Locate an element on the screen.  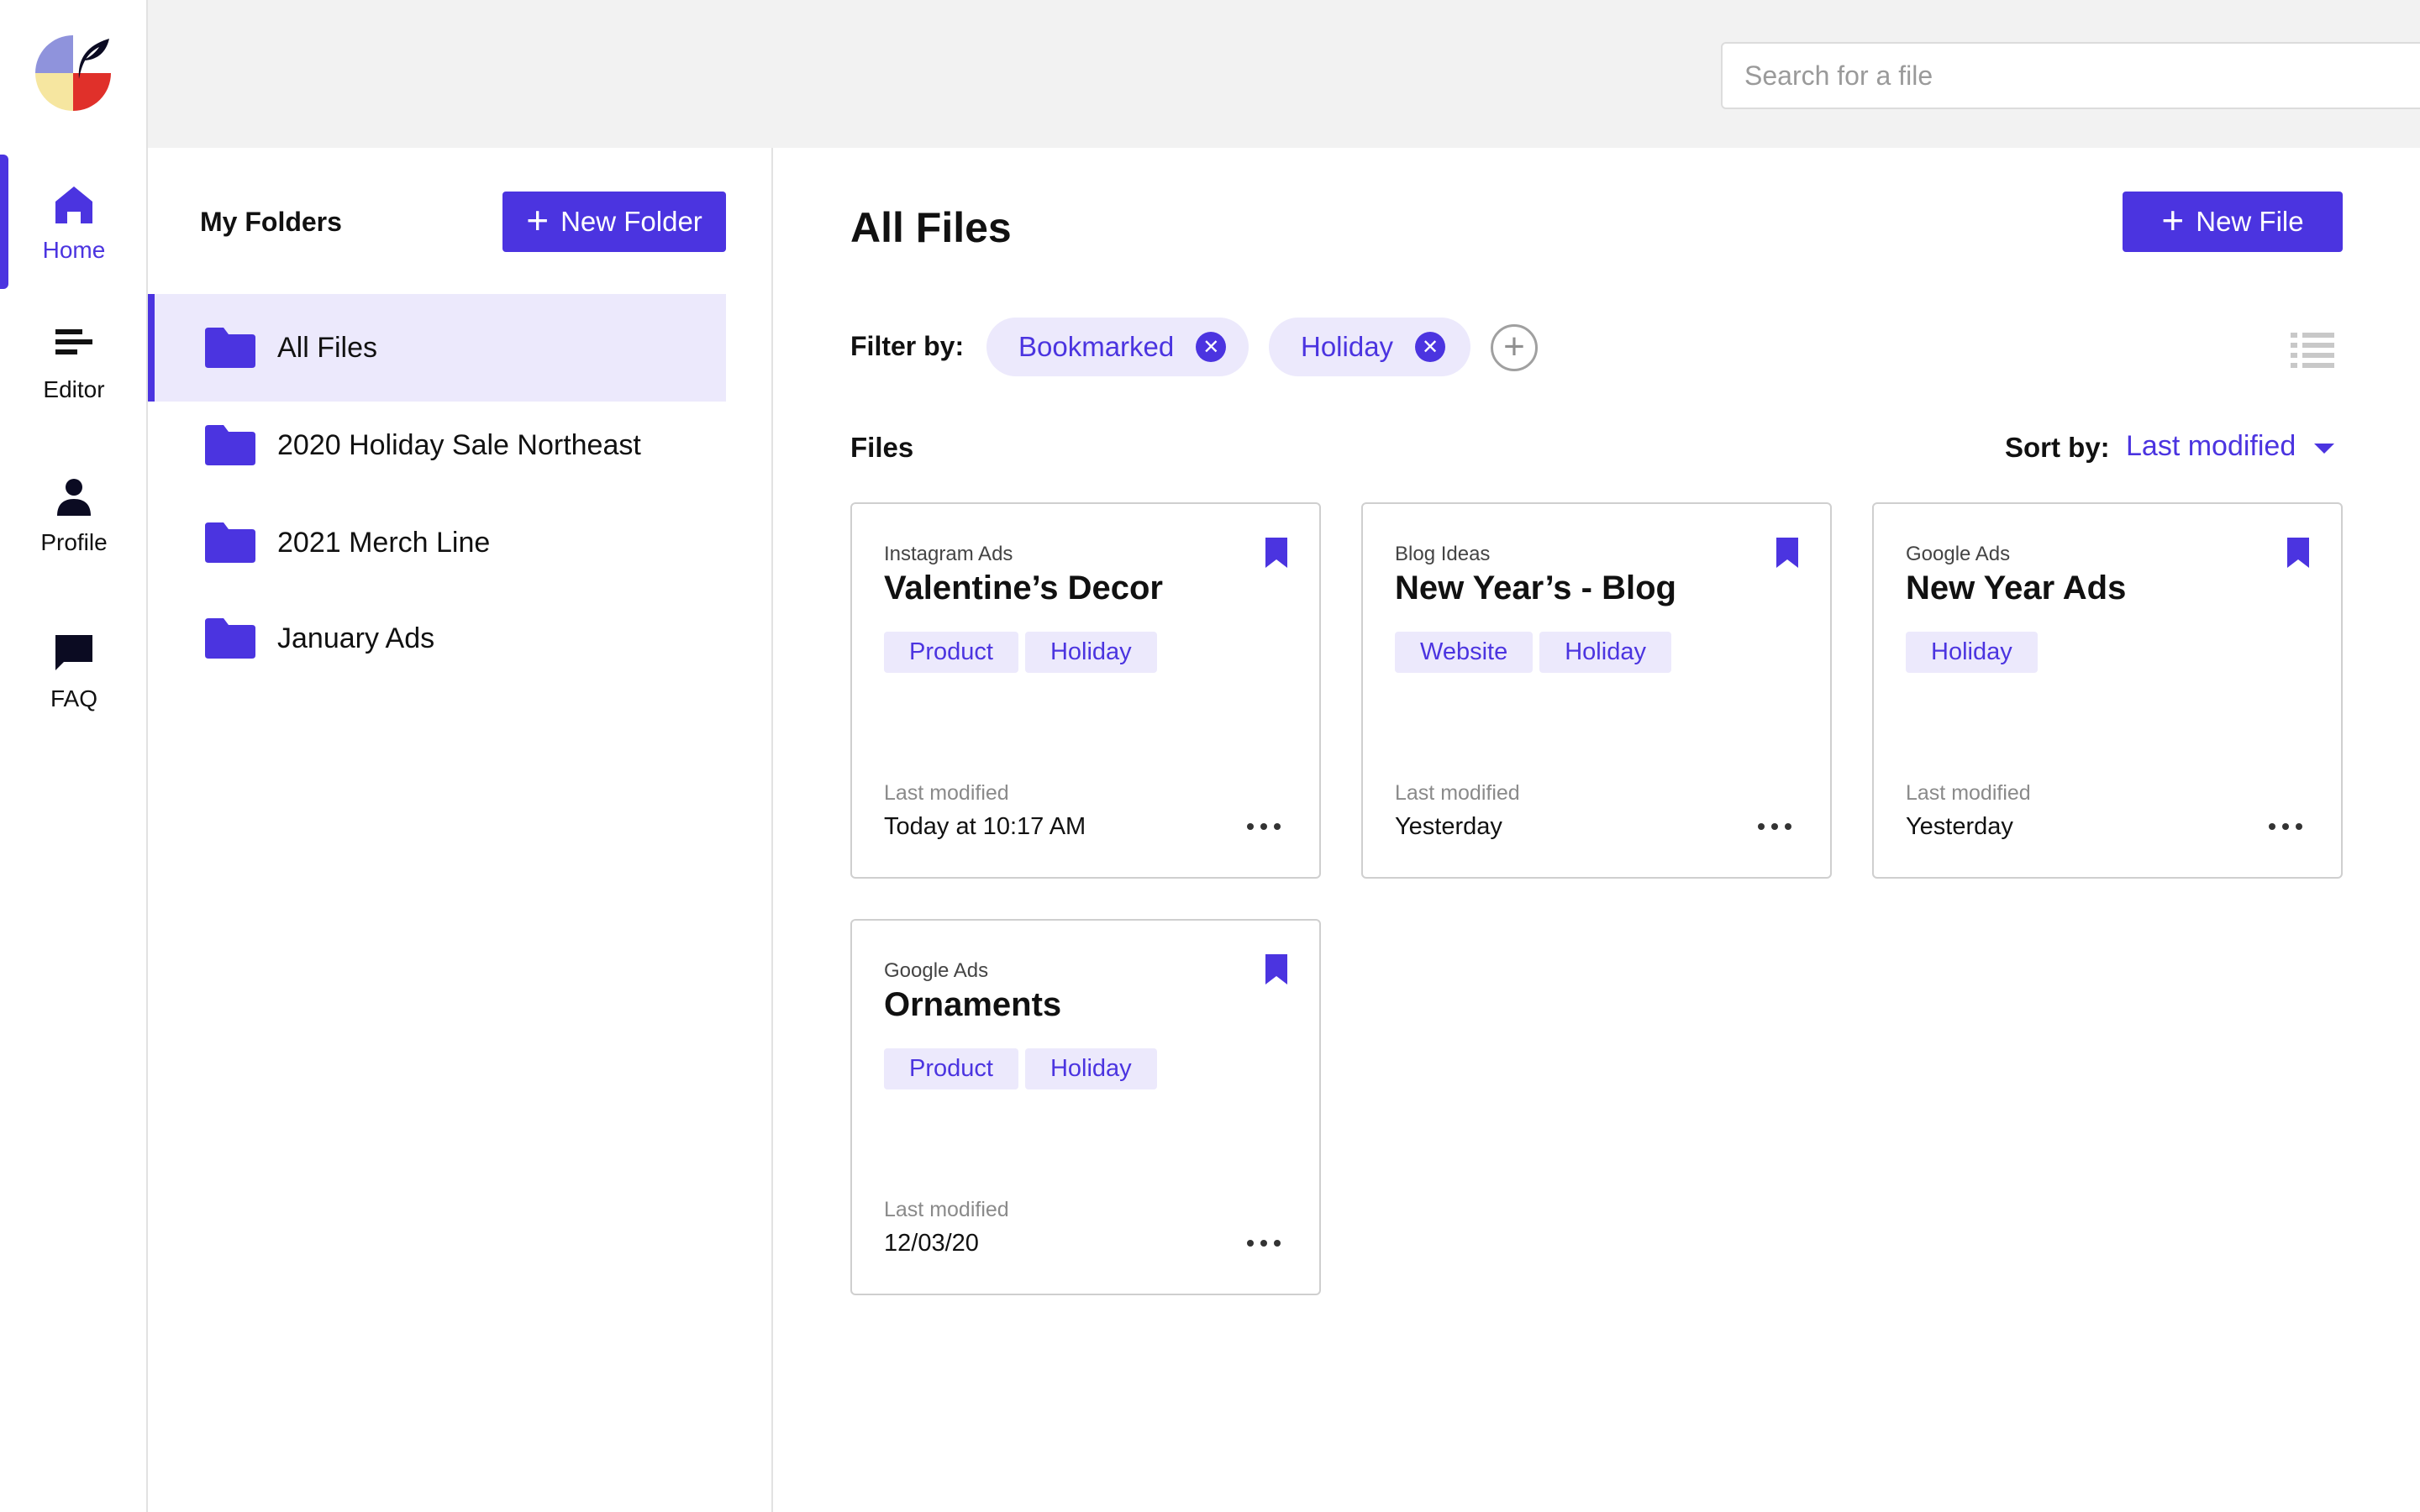
new-folder-button: + New Folder is located at coordinates (614, 222).